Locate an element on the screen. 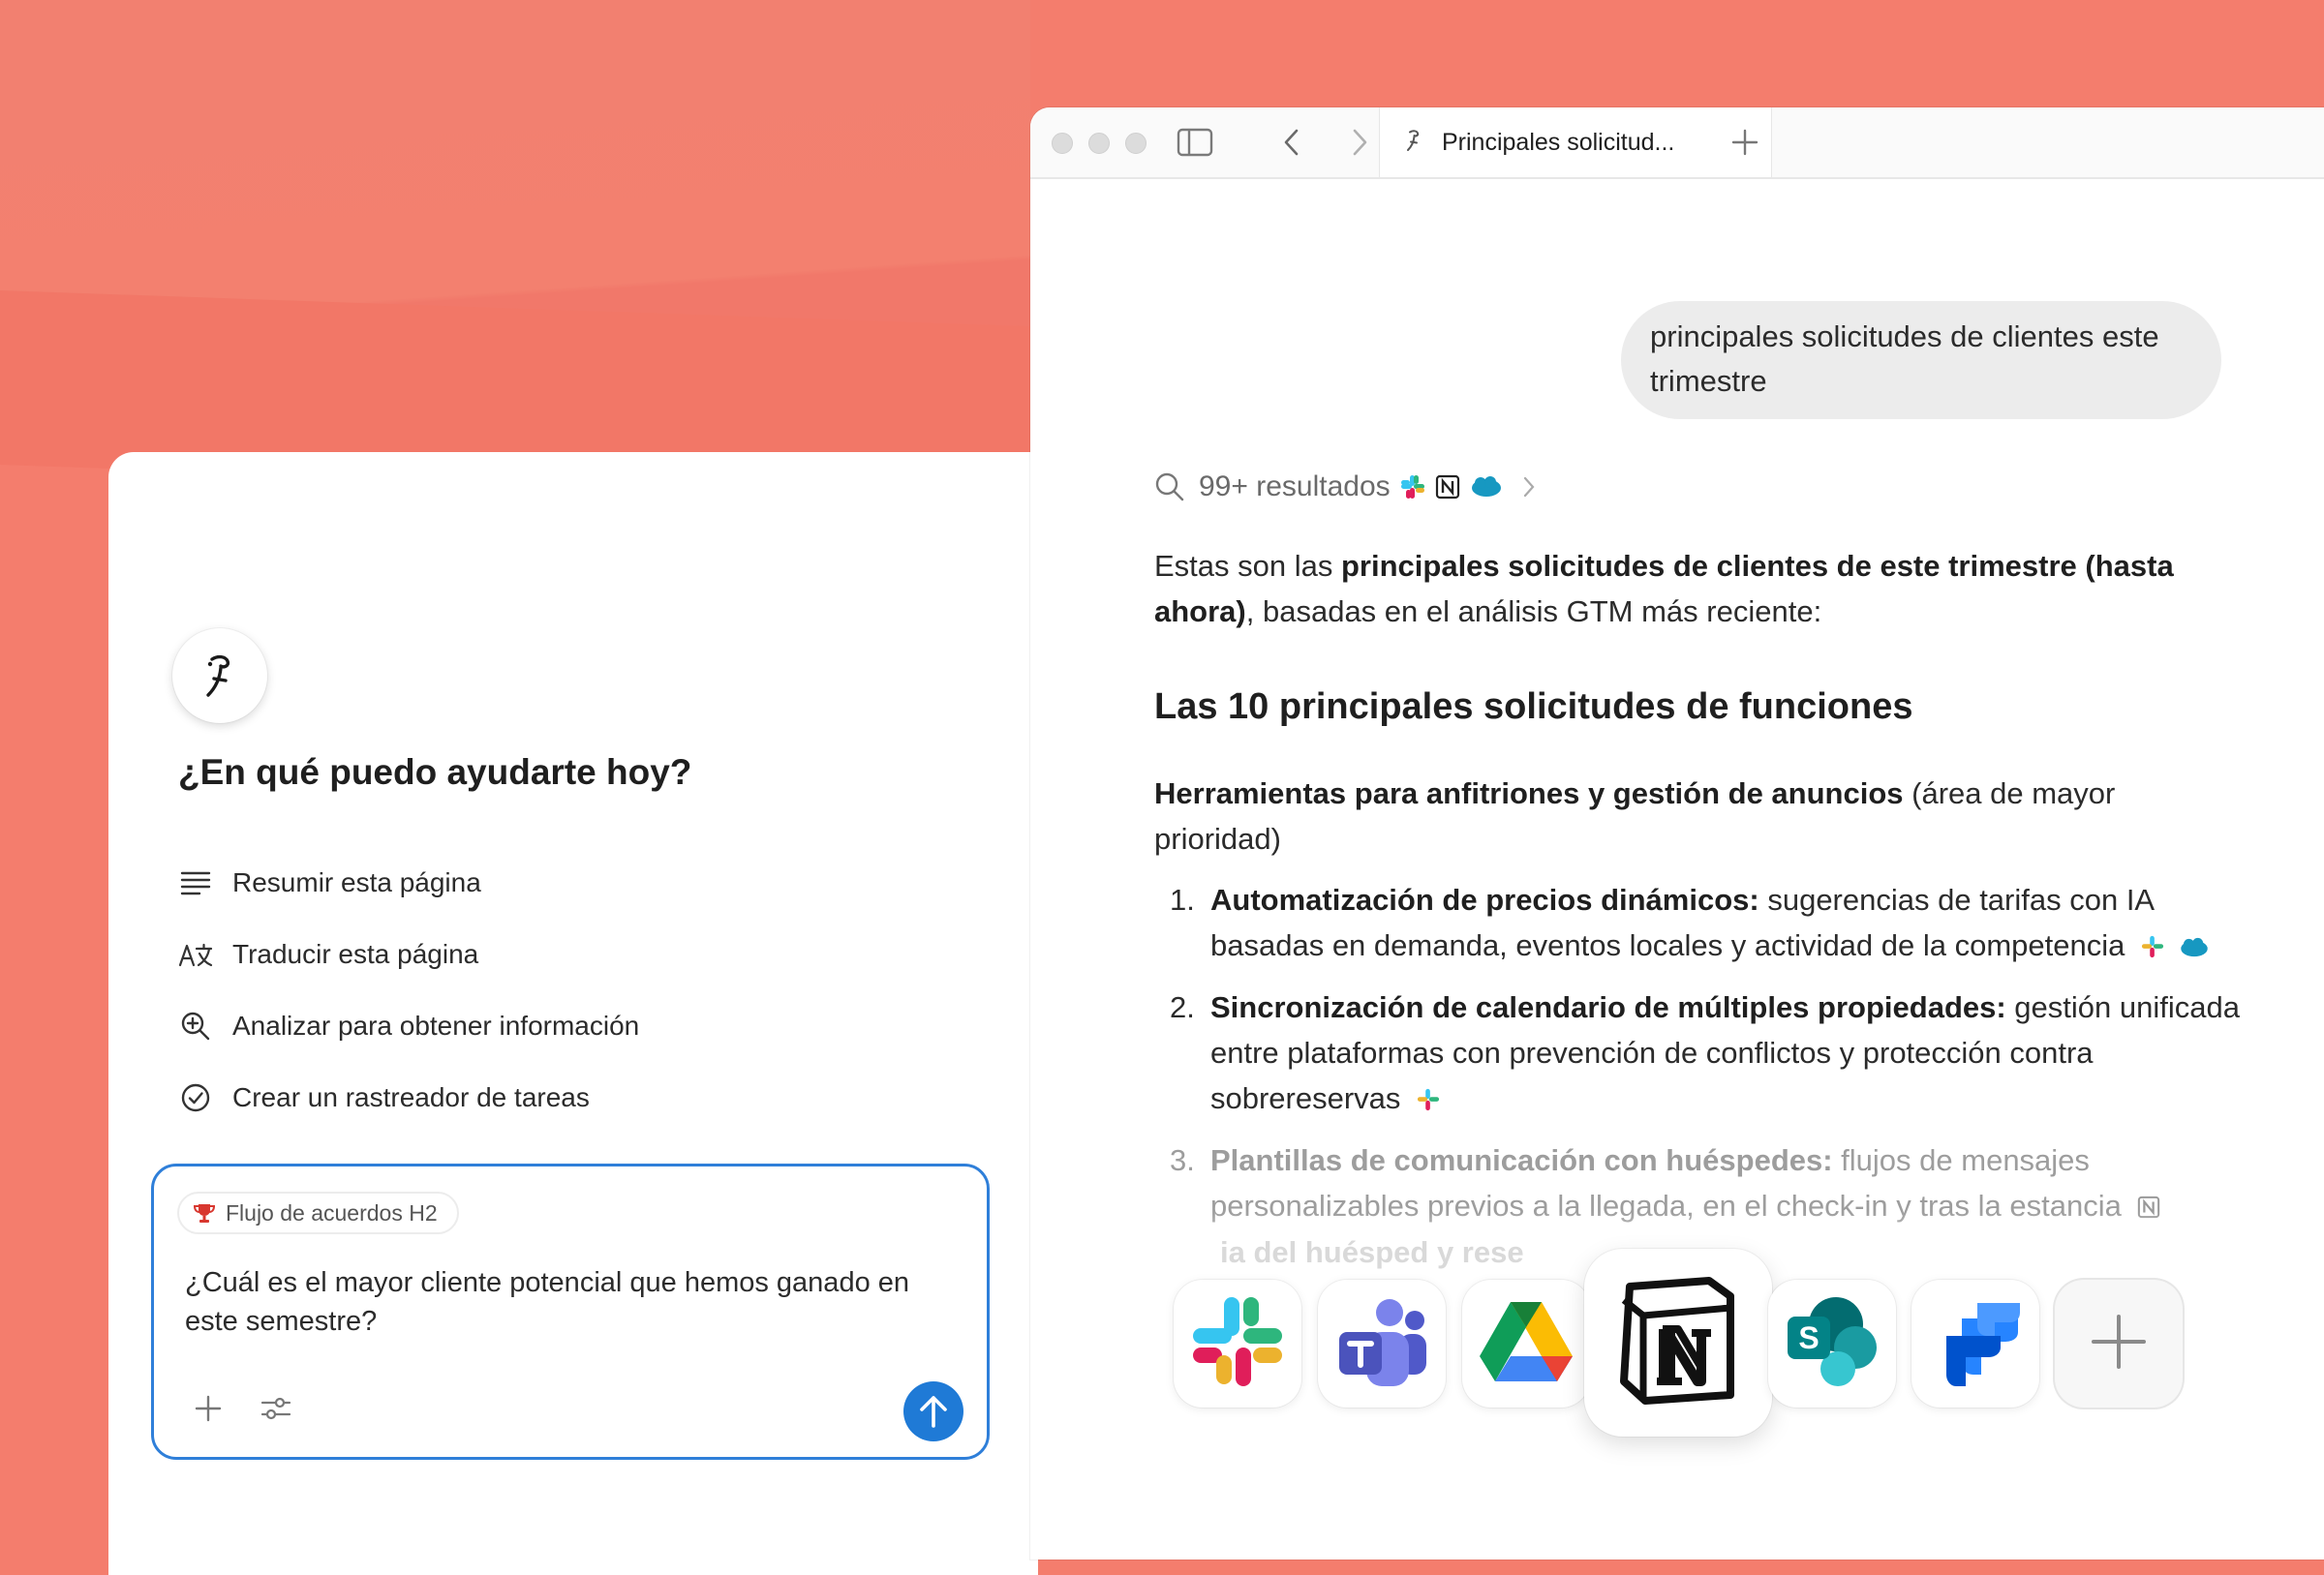 Image resolution: width=2324 pixels, height=1575 pixels. suggestion-analyze: Analizar para obtener información is located at coordinates (409, 1026).